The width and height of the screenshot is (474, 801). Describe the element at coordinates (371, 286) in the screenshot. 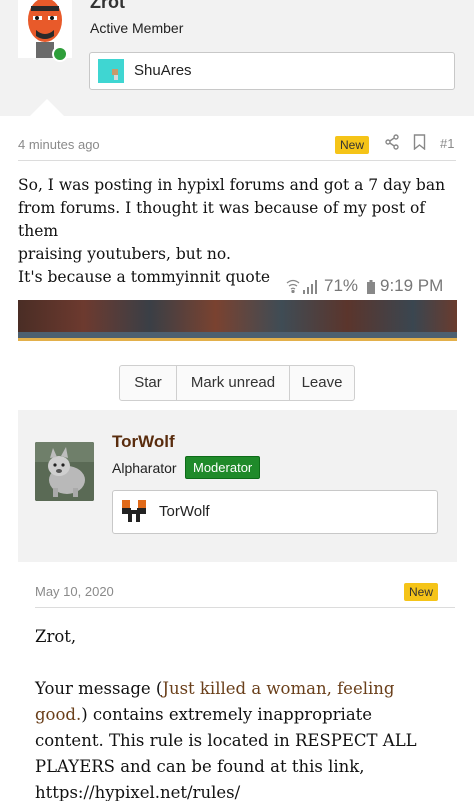

I see `battery-icon` at that location.